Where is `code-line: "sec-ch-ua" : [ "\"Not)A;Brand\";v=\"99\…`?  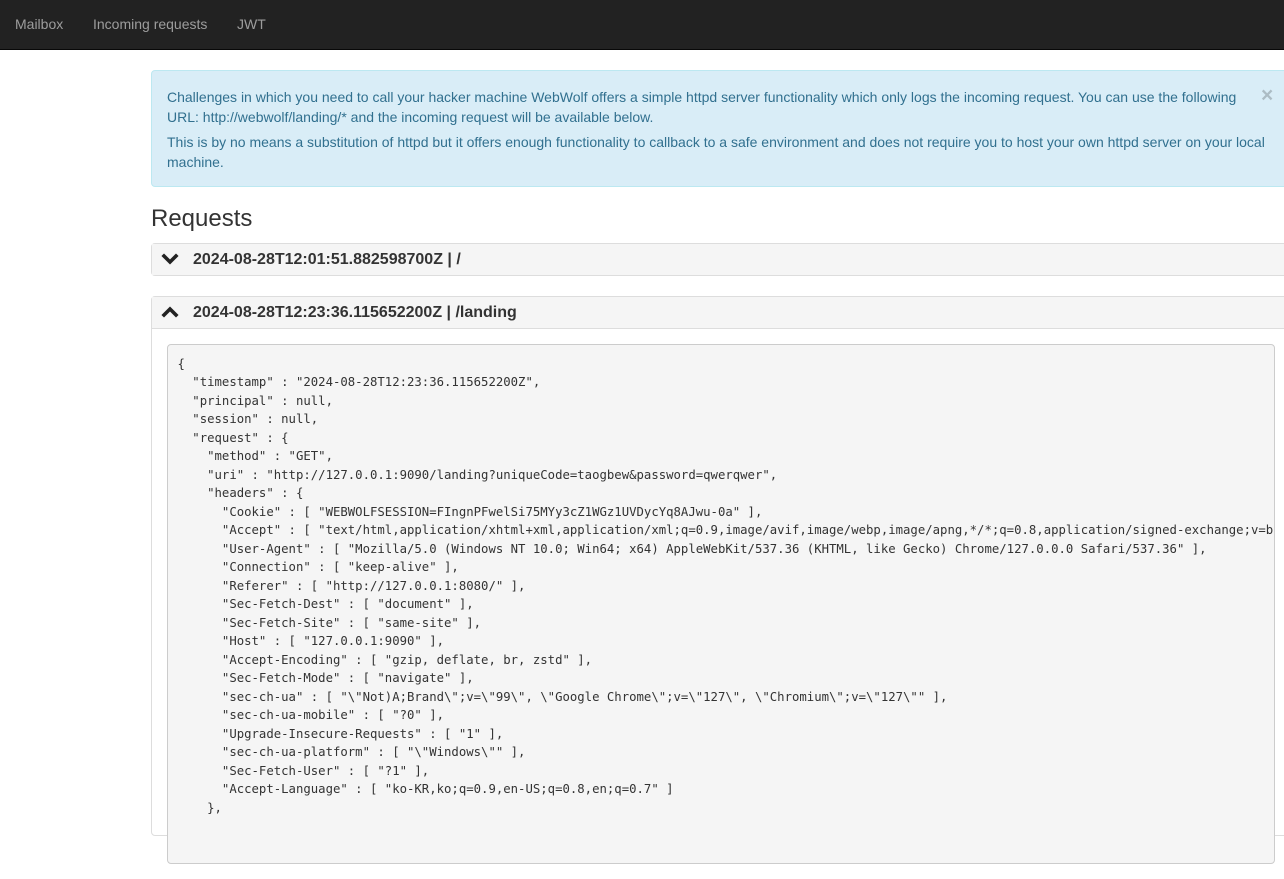
code-line: "sec-ch-ua" : [ "\"Not)A;Brand\";v=\"99\… is located at coordinates (562, 696).